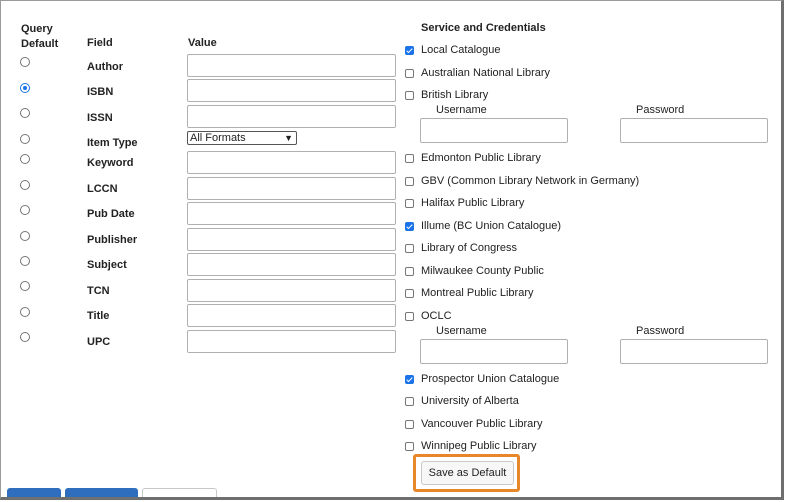 This screenshot has width=786, height=502. What do you see at coordinates (291, 188) in the screenshot?
I see `lccn-input` at bounding box center [291, 188].